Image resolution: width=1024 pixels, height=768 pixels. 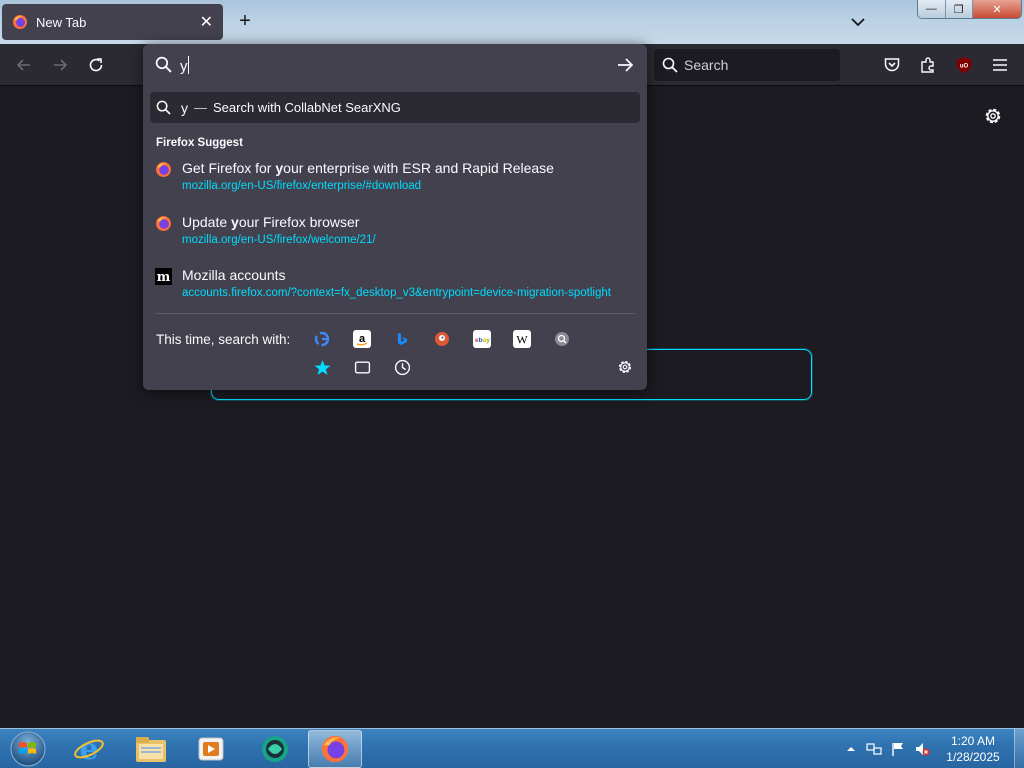 I want to click on firefox-taskbar-button, so click(x=335, y=749).